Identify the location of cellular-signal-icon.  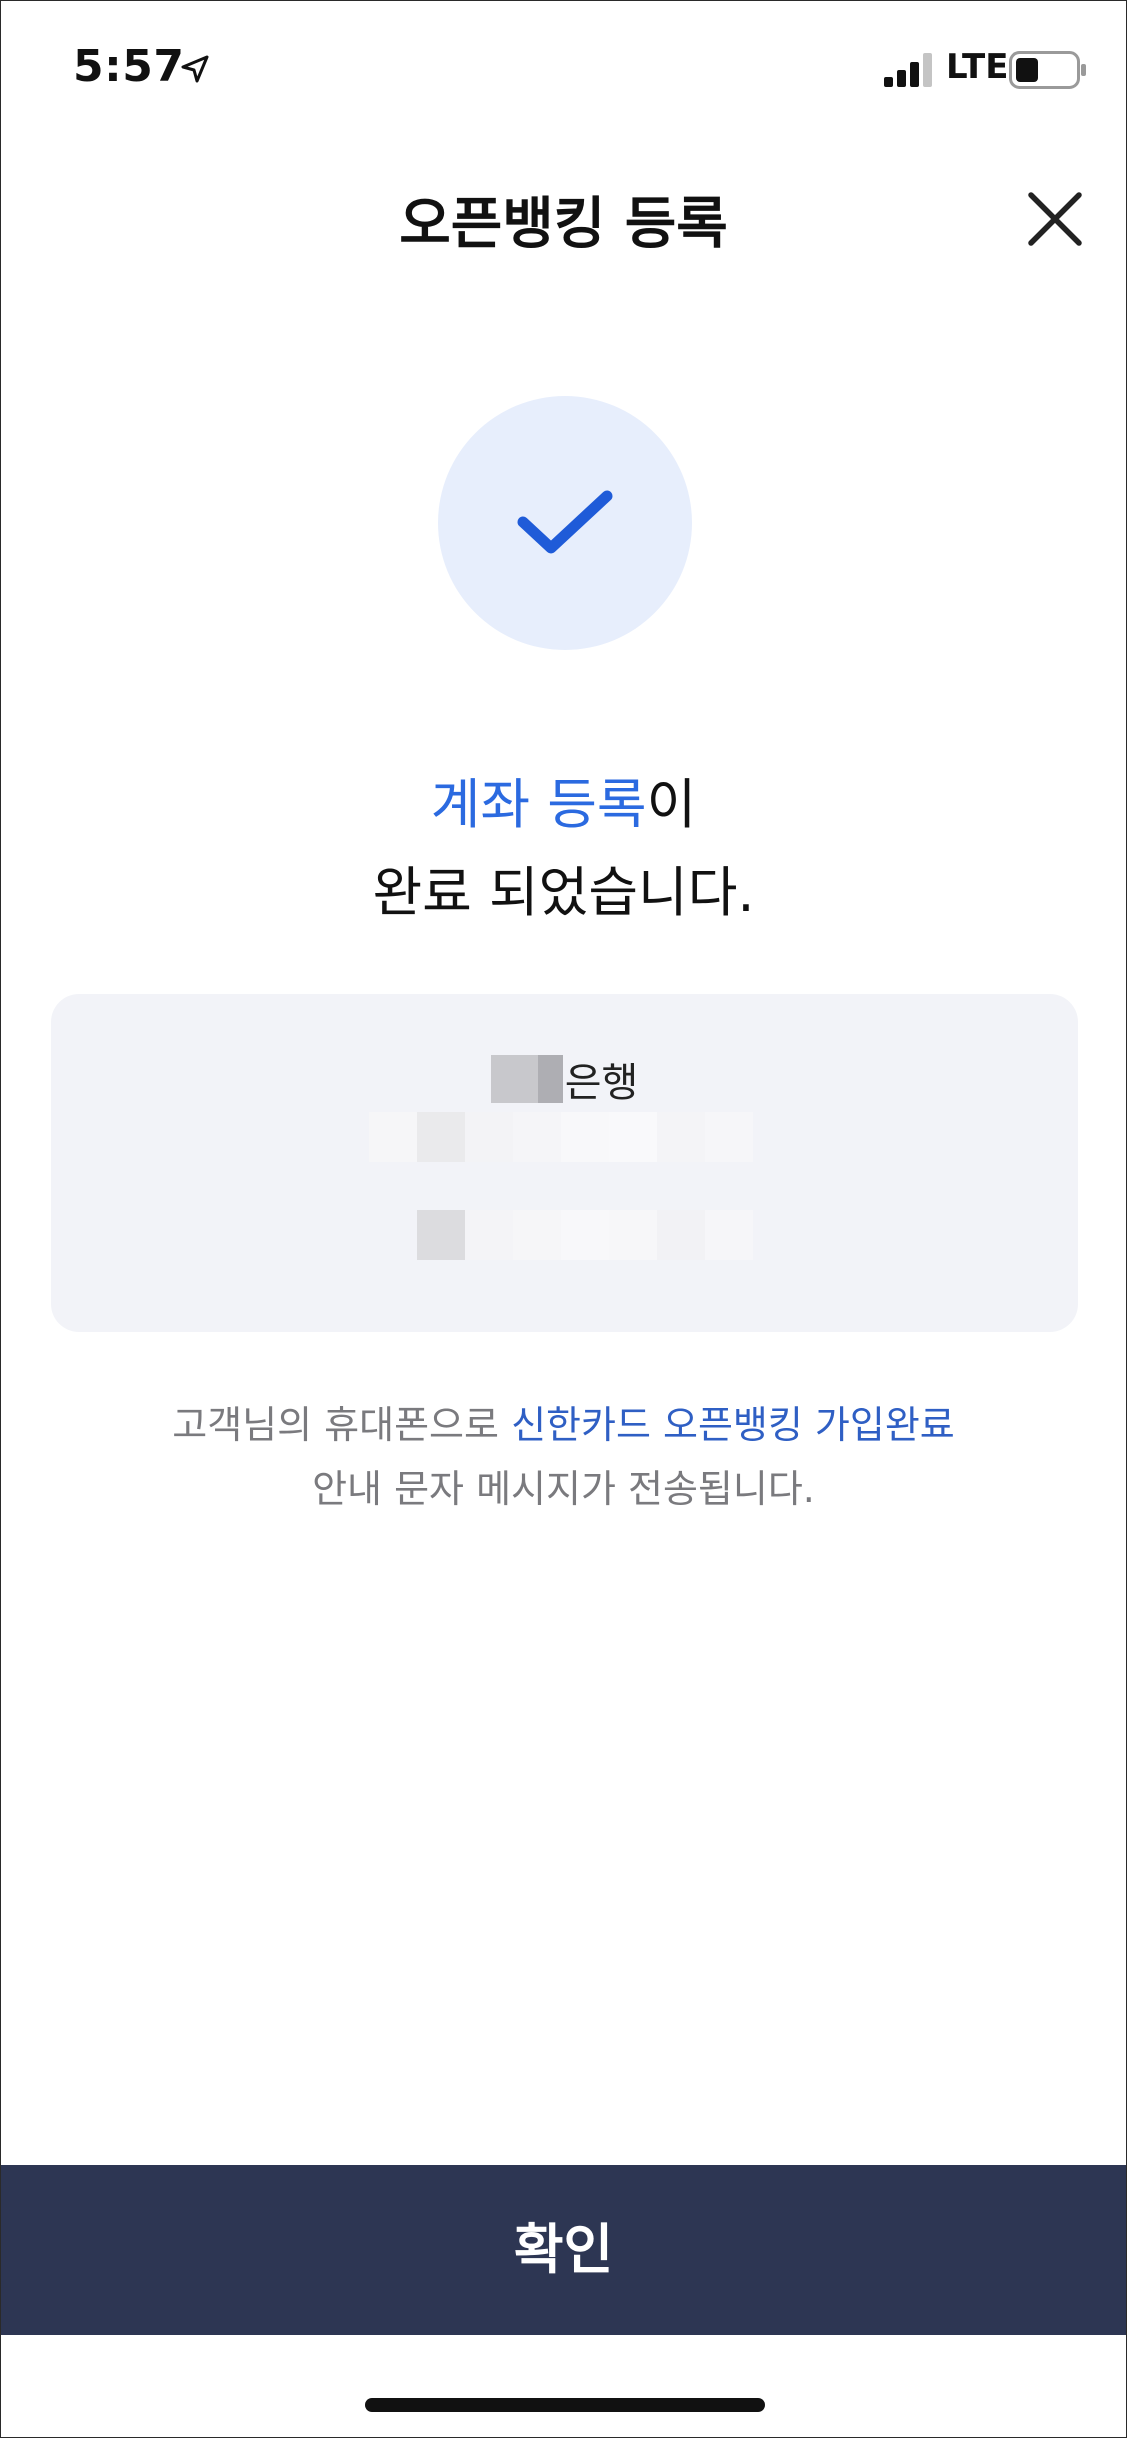
(908, 70).